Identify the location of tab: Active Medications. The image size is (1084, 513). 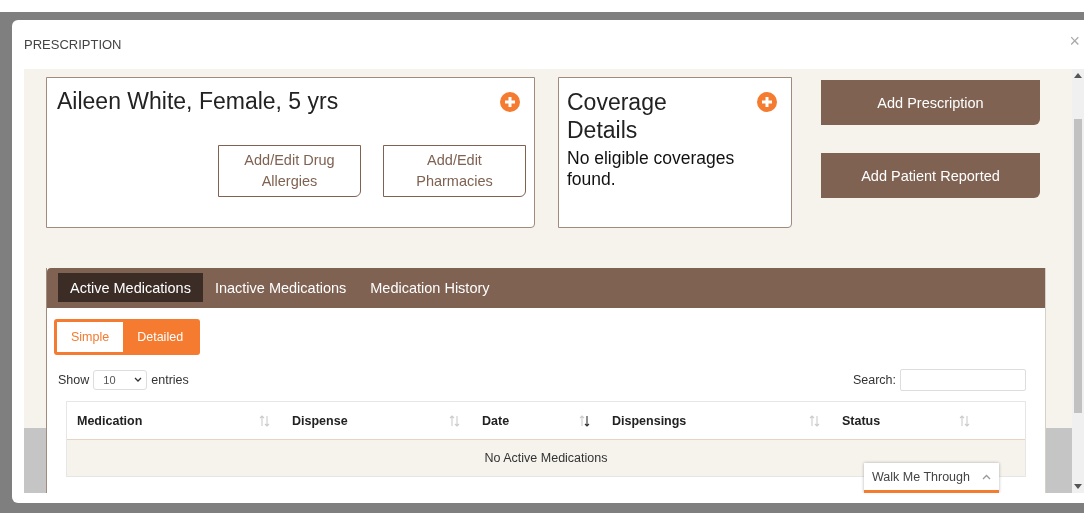
(130, 287).